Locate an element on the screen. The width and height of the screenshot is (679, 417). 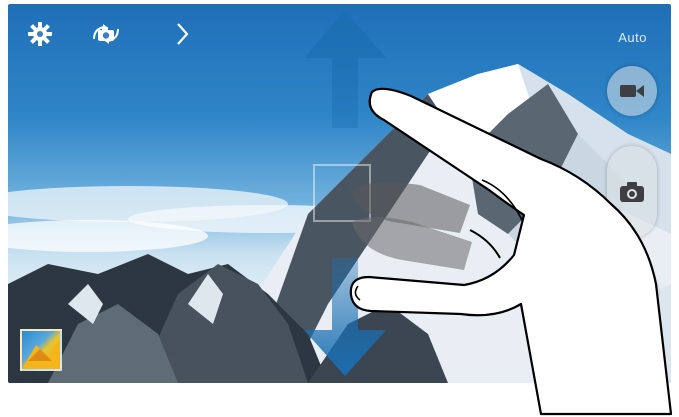
thumbnail-image is located at coordinates (41, 354).